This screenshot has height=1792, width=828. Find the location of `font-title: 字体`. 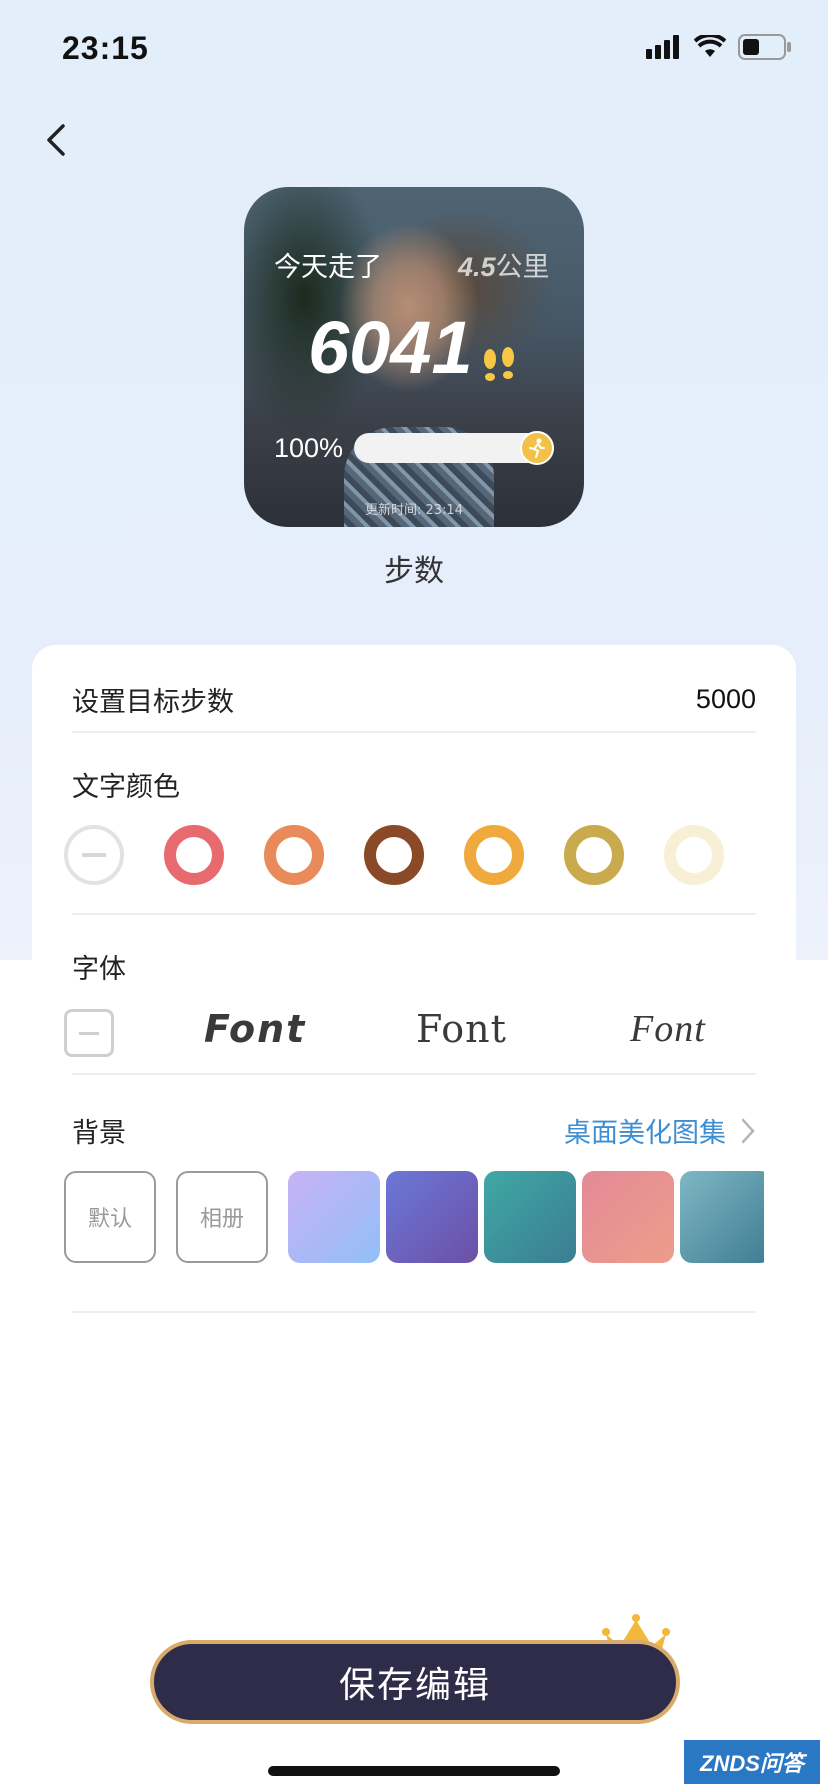

font-title: 字体 is located at coordinates (99, 969).